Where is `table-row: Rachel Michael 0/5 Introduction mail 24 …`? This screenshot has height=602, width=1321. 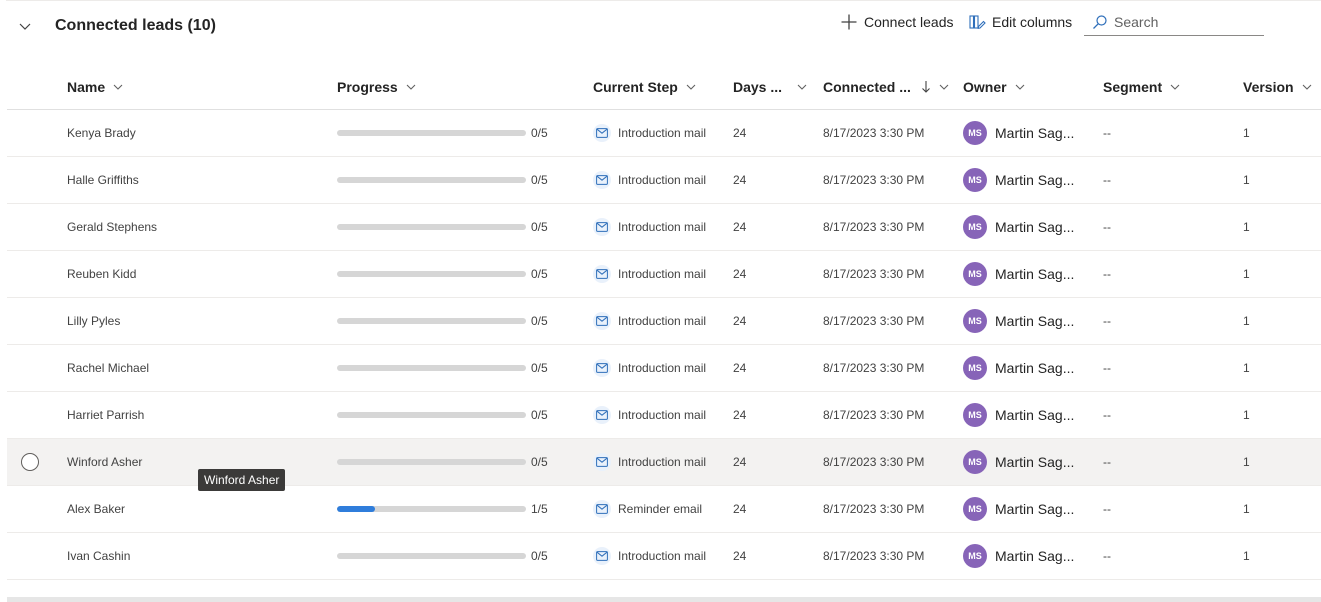 table-row: Rachel Michael 0/5 Introduction mail 24 … is located at coordinates (664, 368).